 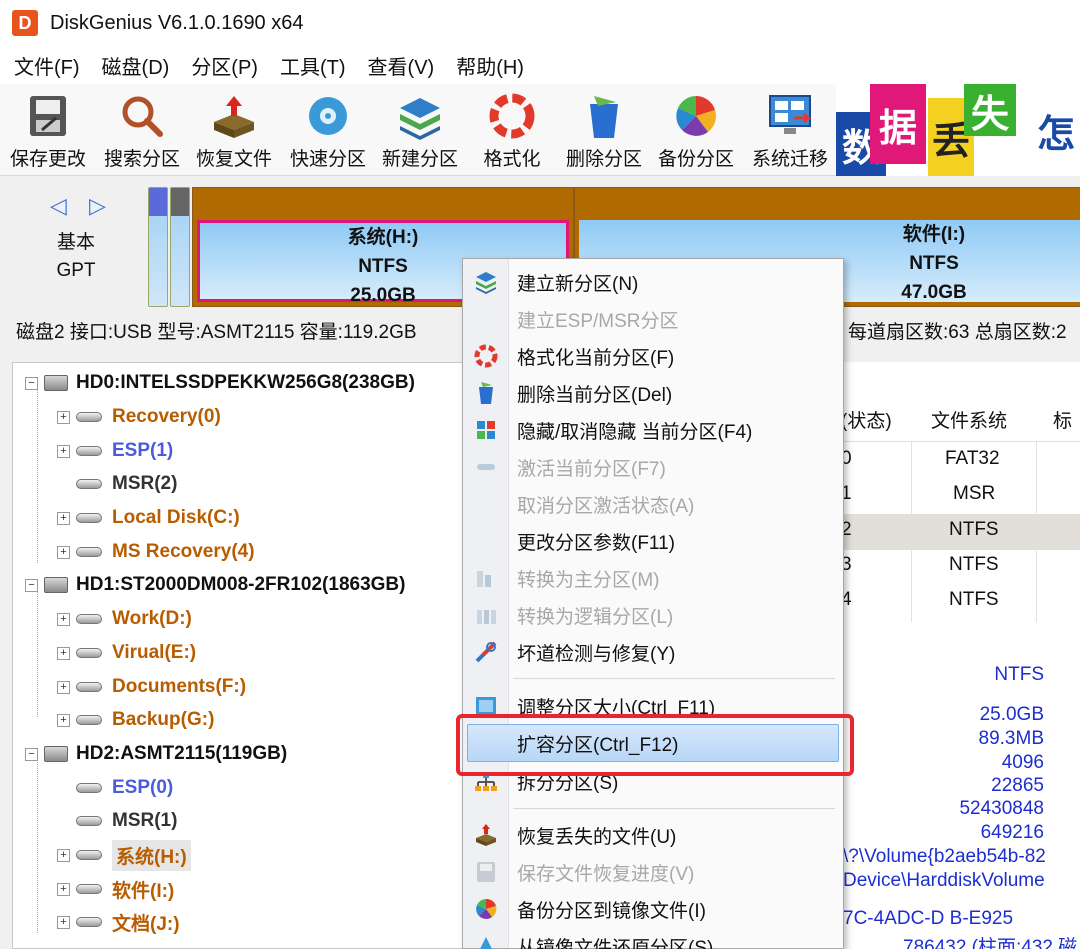 What do you see at coordinates (126, 653) in the screenshot?
I see `tree-partition-virual-e: + Virual(E:)` at bounding box center [126, 653].